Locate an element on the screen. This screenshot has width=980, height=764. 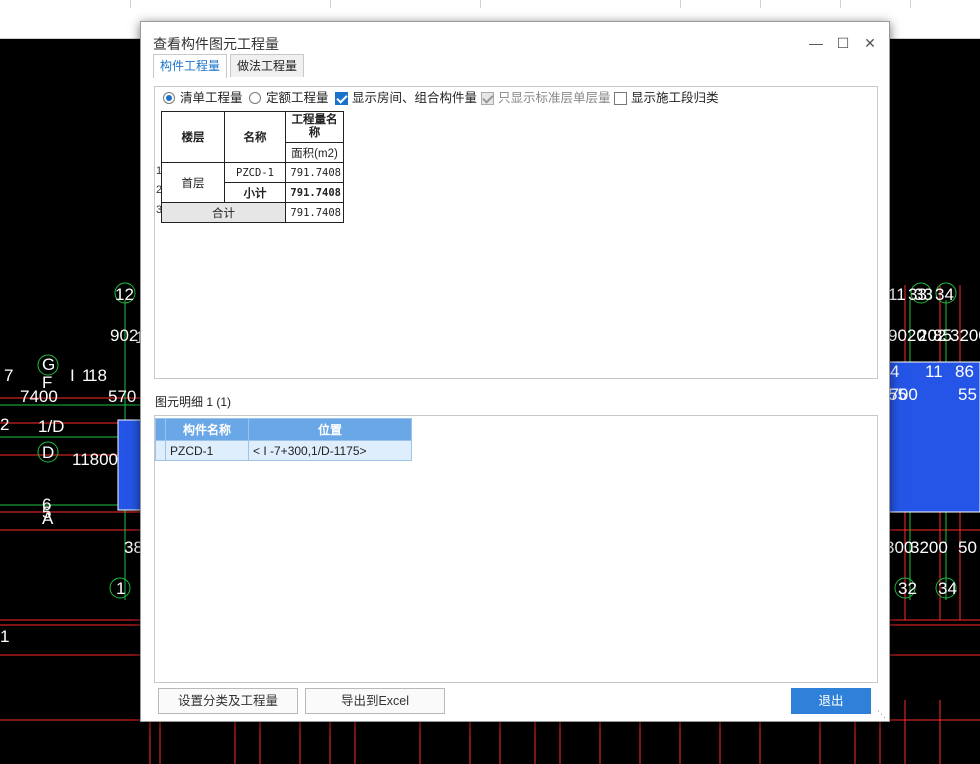
cad-label: 18 is located at coordinates (97, 375).